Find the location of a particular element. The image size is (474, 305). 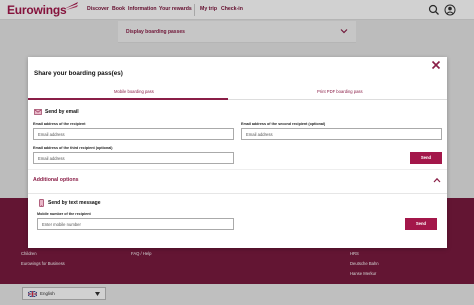

send-email-button: Send is located at coordinates (426, 158).